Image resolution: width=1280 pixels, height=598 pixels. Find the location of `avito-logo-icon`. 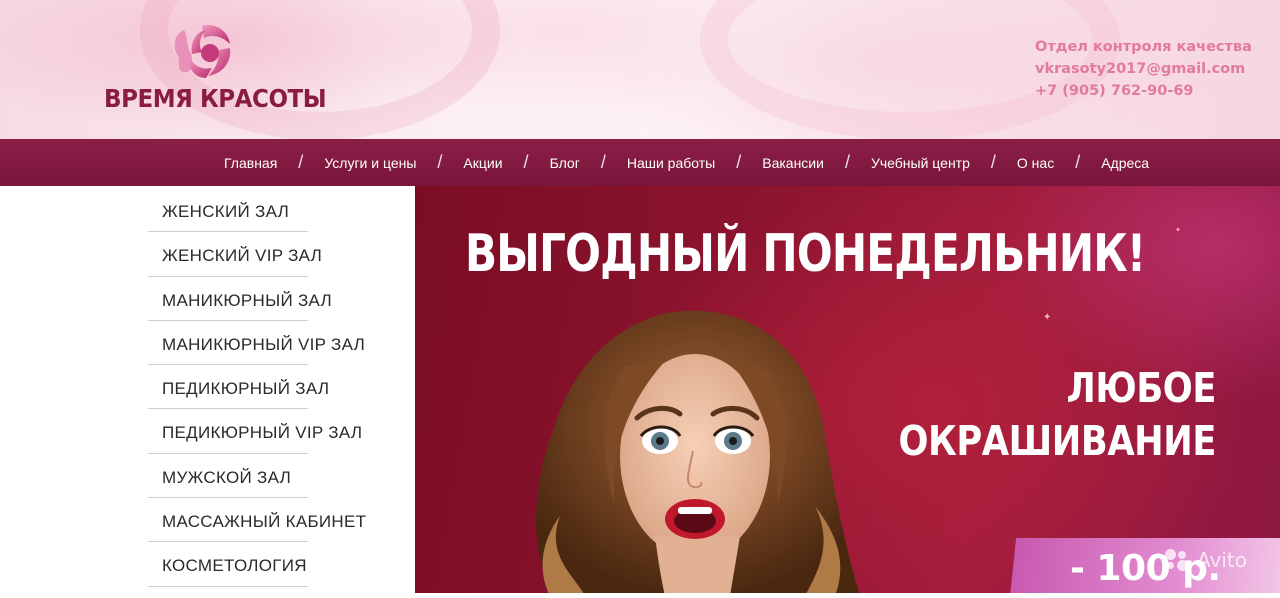

avito-logo-icon is located at coordinates (1178, 560).